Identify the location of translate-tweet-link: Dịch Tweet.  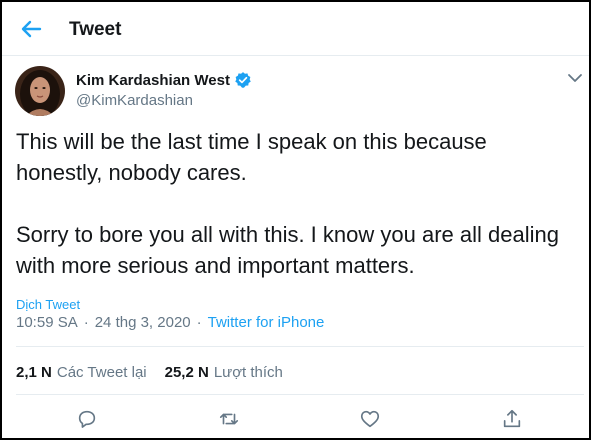
(48, 304).